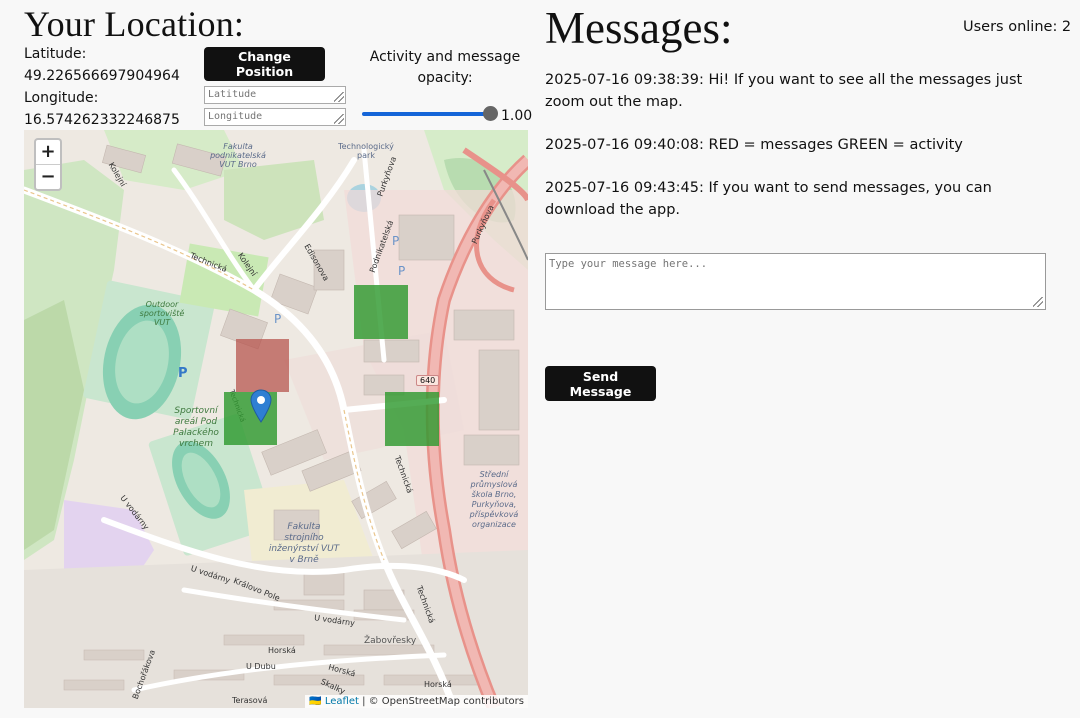 This screenshot has height=718, width=1080. I want to click on opacity-slider-fill, so click(426, 114).